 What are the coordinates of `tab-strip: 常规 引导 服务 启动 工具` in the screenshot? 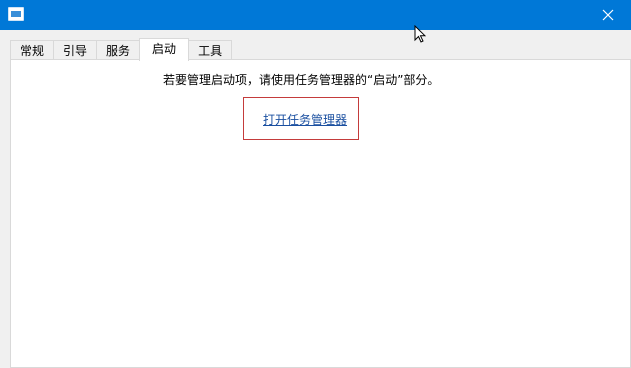 It's located at (121, 49).